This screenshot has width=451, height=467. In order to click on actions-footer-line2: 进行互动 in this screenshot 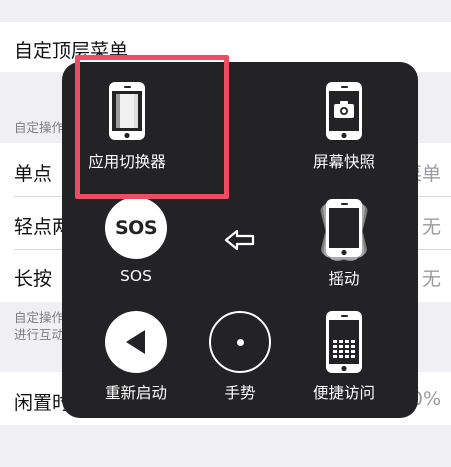, I will do `click(39, 334)`.